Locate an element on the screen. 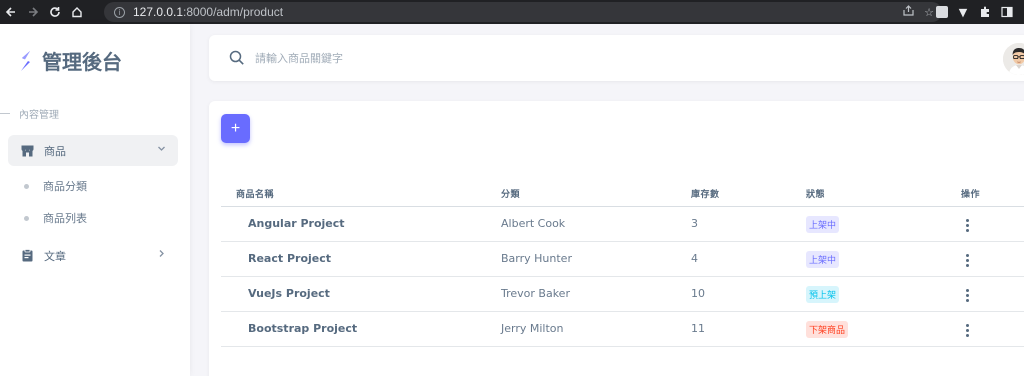  chevron-down-icon is located at coordinates (161, 150).